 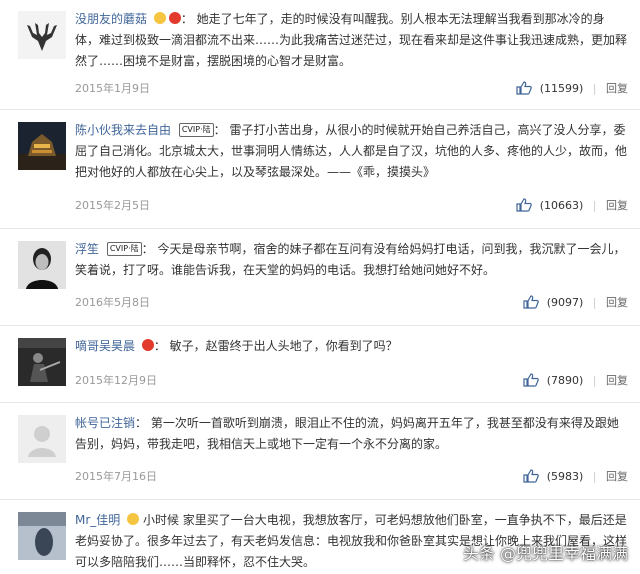 What do you see at coordinates (111, 19) in the screenshot?
I see `username: 没朋友的蘑菇` at bounding box center [111, 19].